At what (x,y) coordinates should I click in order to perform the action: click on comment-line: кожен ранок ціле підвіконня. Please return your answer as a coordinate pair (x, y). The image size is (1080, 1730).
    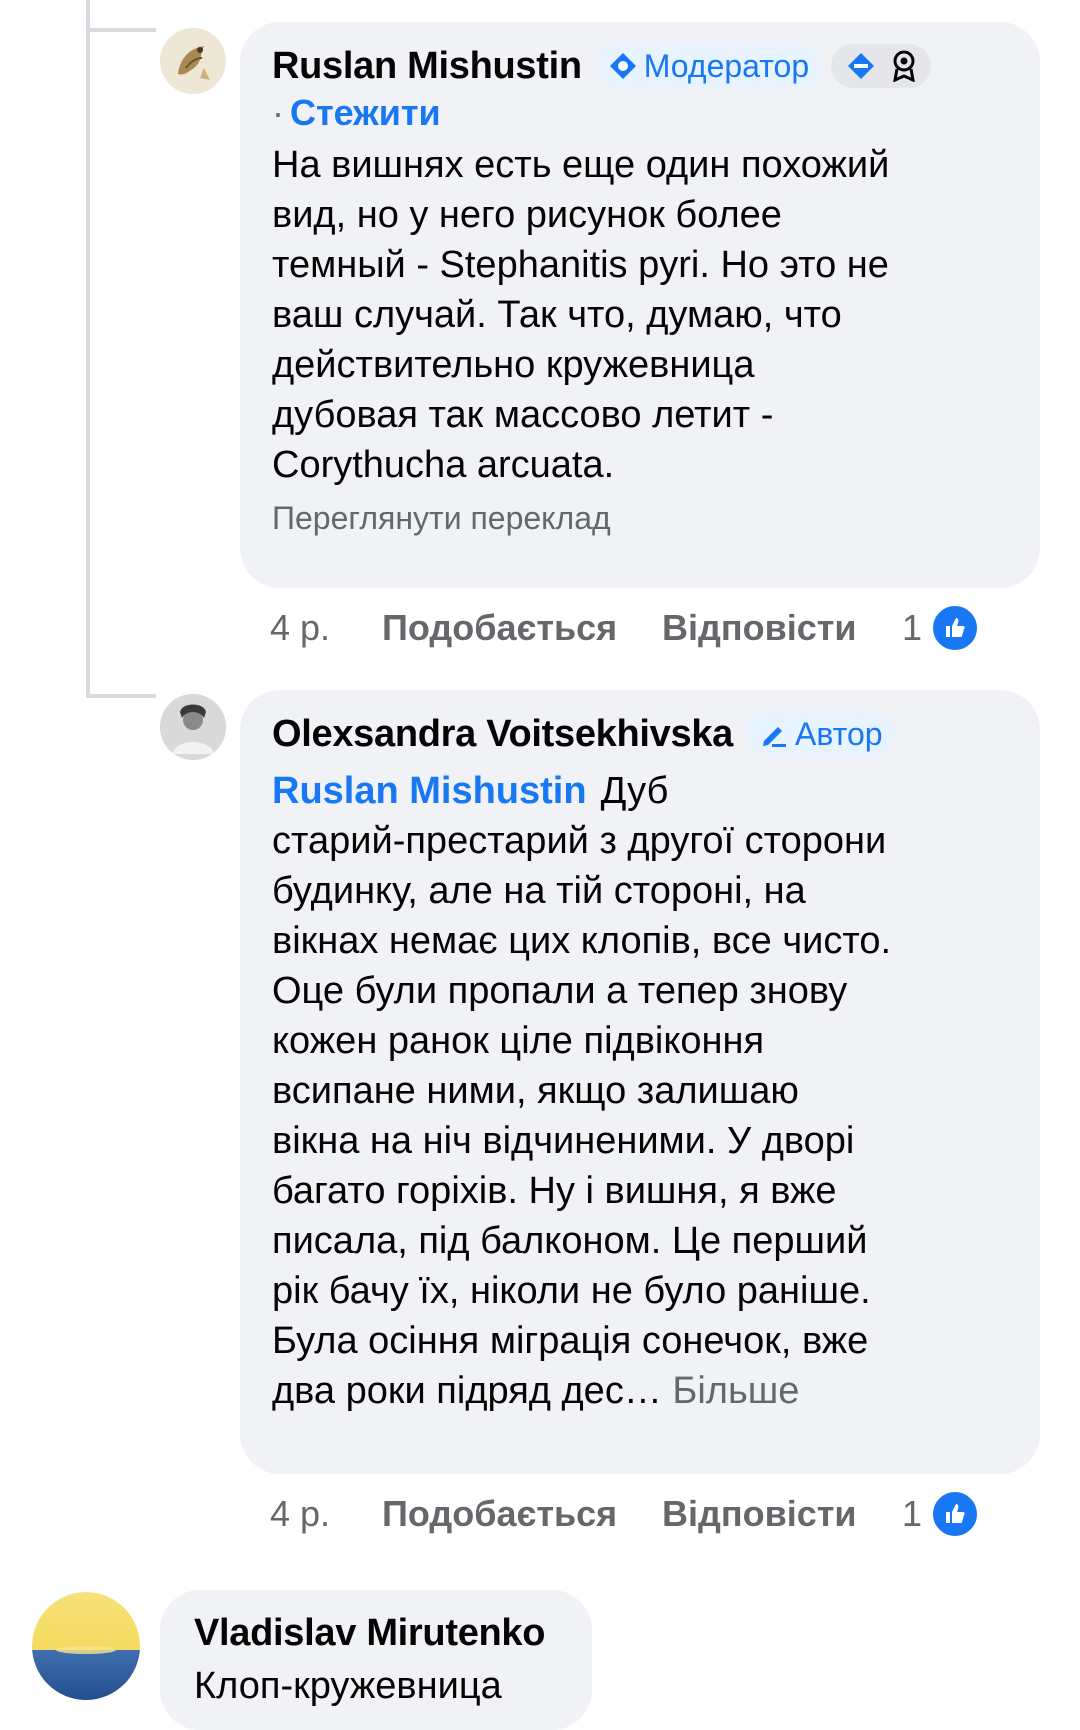
    Looking at the image, I should click on (518, 1041).